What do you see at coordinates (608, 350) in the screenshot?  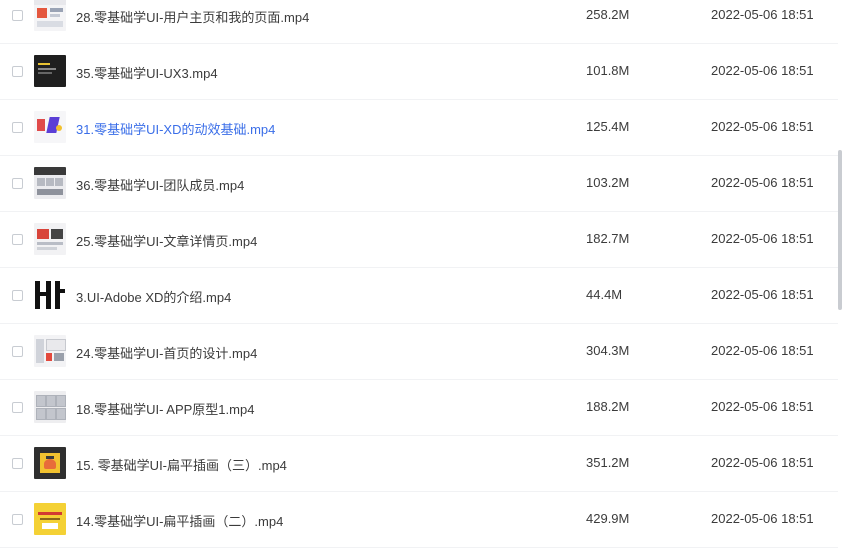 I see `file-size: 304.3M` at bounding box center [608, 350].